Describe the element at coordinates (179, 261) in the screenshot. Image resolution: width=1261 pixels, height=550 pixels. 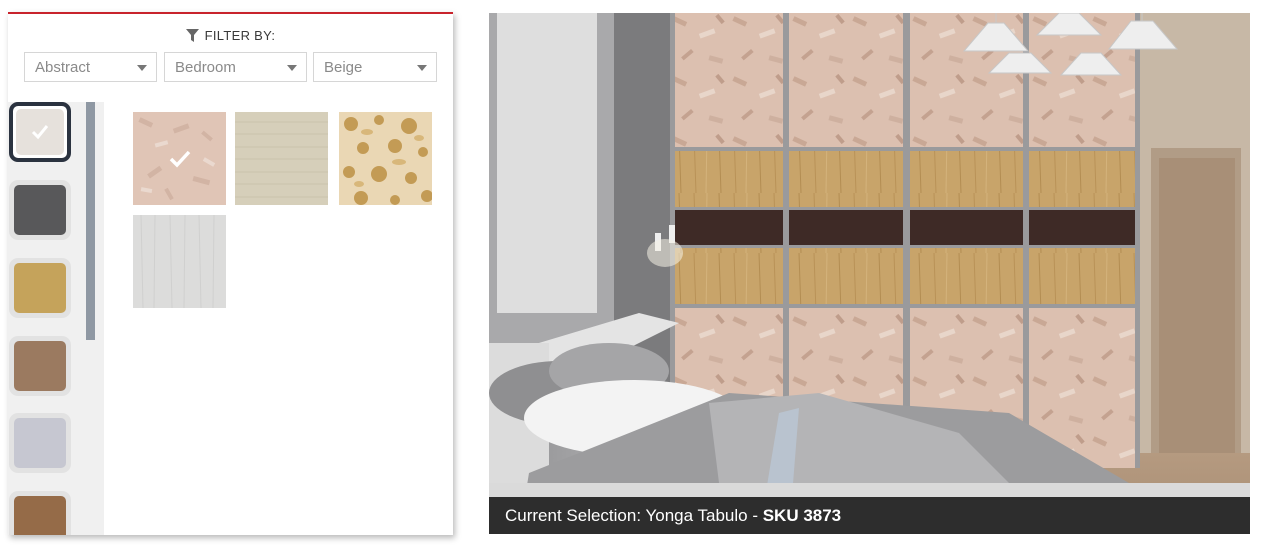
I see `texture-tile-light-gray-wood` at that location.